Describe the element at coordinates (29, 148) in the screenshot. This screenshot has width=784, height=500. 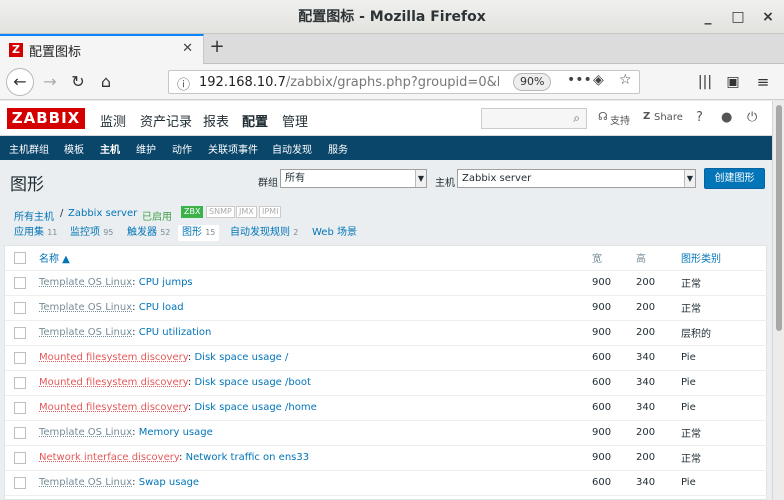
I see `submenu-host-groups: 主机群组` at that location.